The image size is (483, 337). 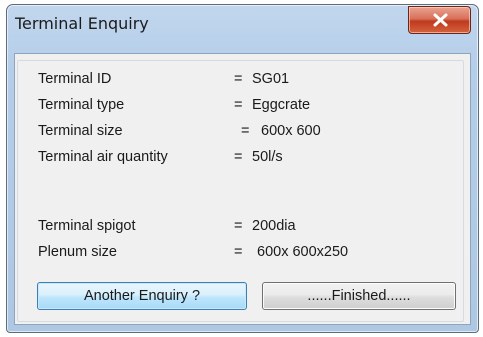 What do you see at coordinates (267, 157) in the screenshot?
I see `field-value: 50l/s` at bounding box center [267, 157].